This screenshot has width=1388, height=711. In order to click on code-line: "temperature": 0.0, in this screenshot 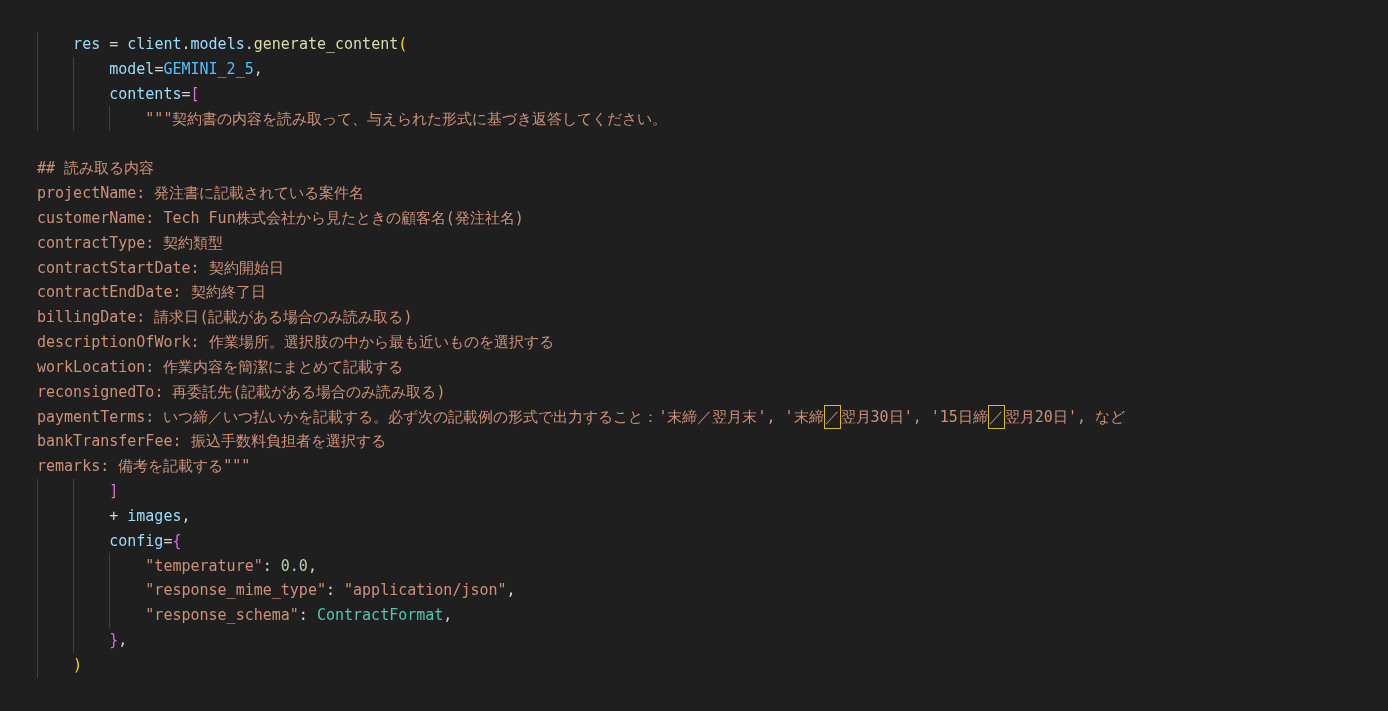, I will do `click(231, 566)`.